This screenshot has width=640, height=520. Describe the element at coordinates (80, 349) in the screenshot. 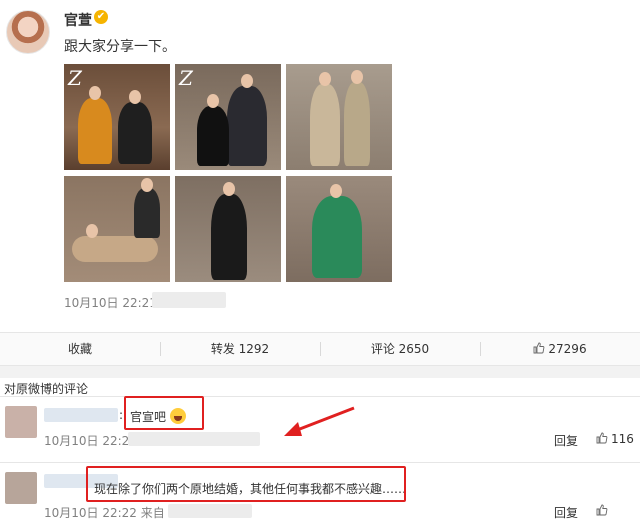

I see `favorite-button: 收藏` at that location.